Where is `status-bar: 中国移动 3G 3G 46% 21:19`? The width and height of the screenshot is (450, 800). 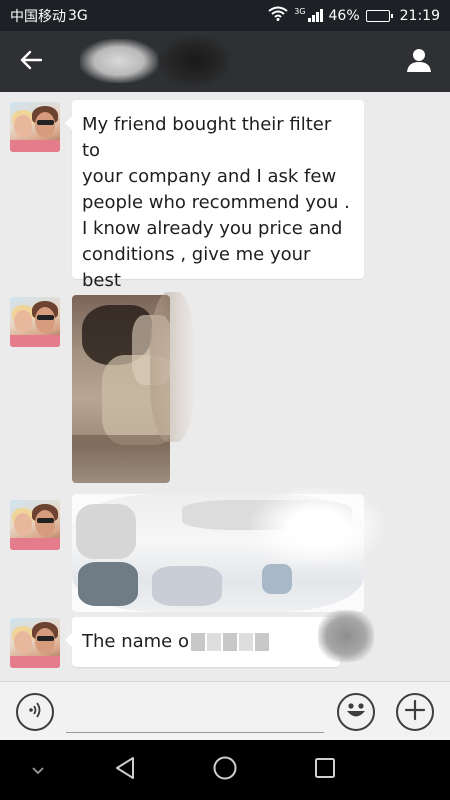 status-bar: 中国移动 3G 3G 46% 21:19 is located at coordinates (225, 15).